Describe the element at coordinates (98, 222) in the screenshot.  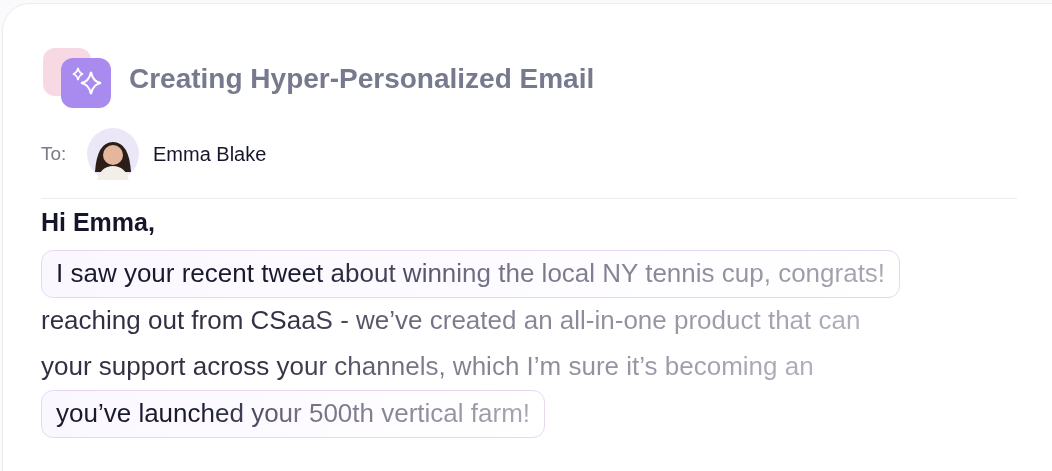
I see `greeting: Hi Emma,` at that location.